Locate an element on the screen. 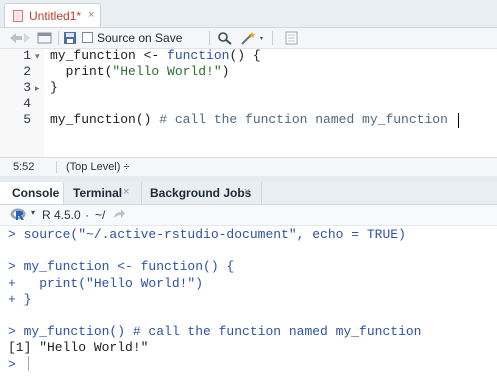 The image size is (497, 385). code-token: # call the function named my_function is located at coordinates (303, 119).